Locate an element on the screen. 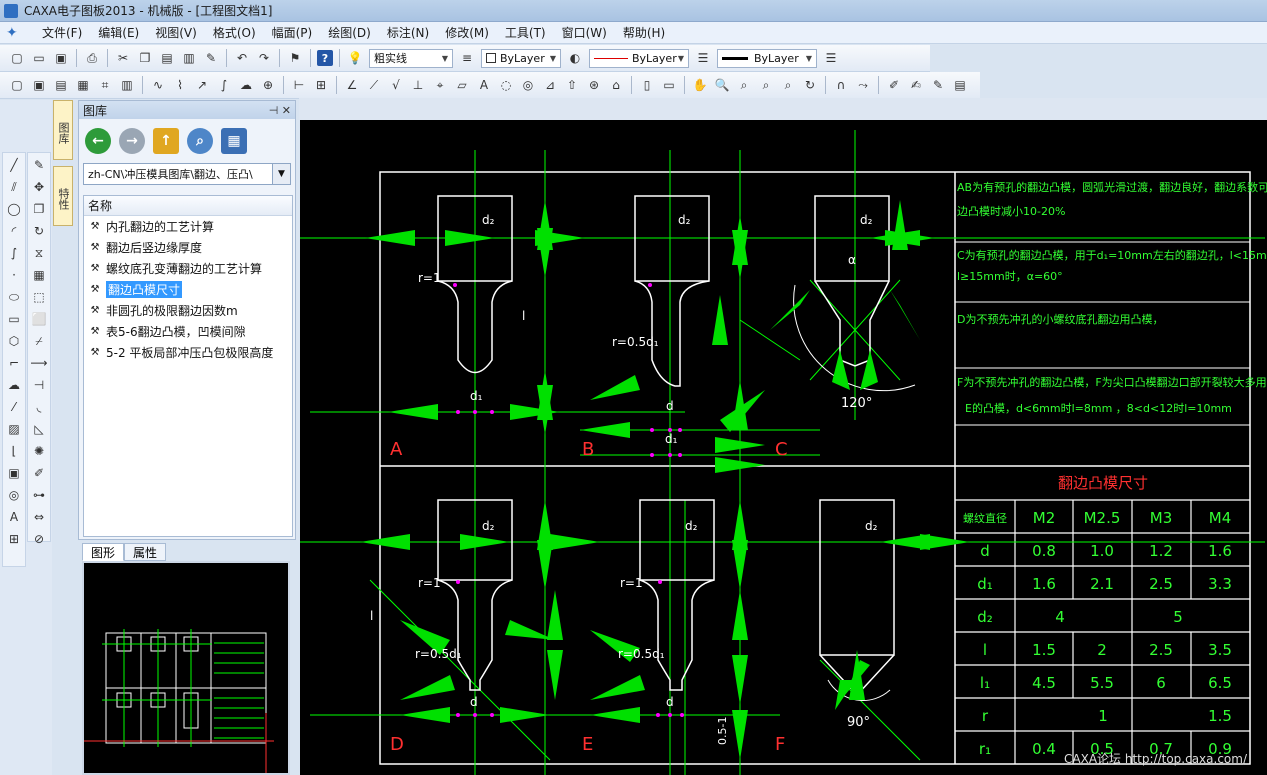 The height and width of the screenshot is (775, 1267). balloon-icon: ◌ is located at coordinates (506, 85).